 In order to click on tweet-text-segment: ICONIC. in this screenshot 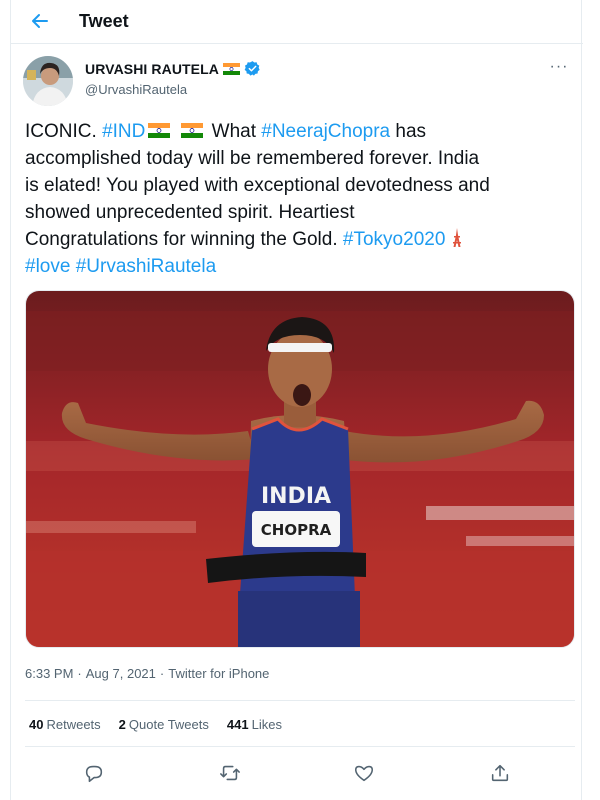, I will do `click(64, 131)`.